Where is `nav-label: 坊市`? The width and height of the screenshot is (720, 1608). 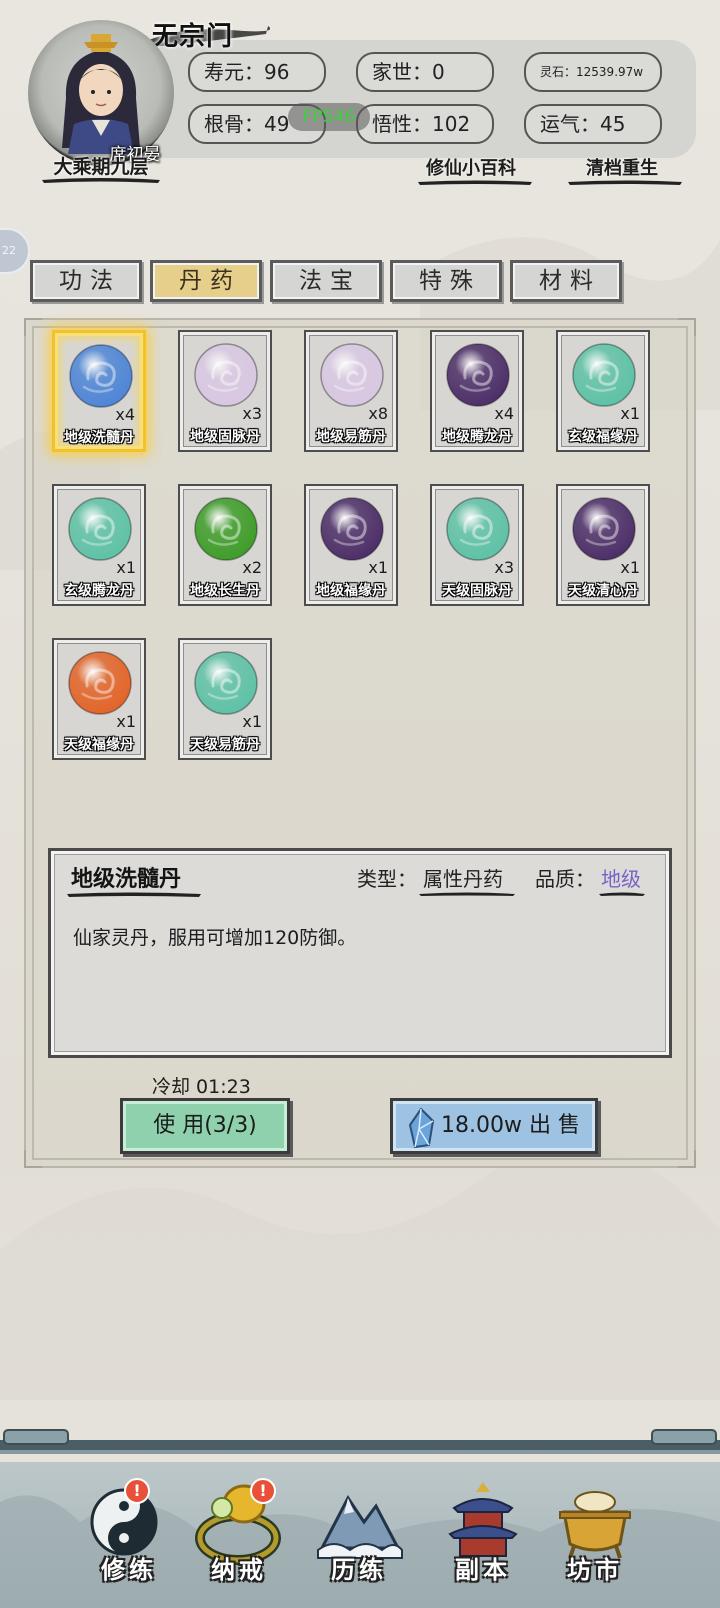 nav-label: 坊市 is located at coordinates (595, 1570).